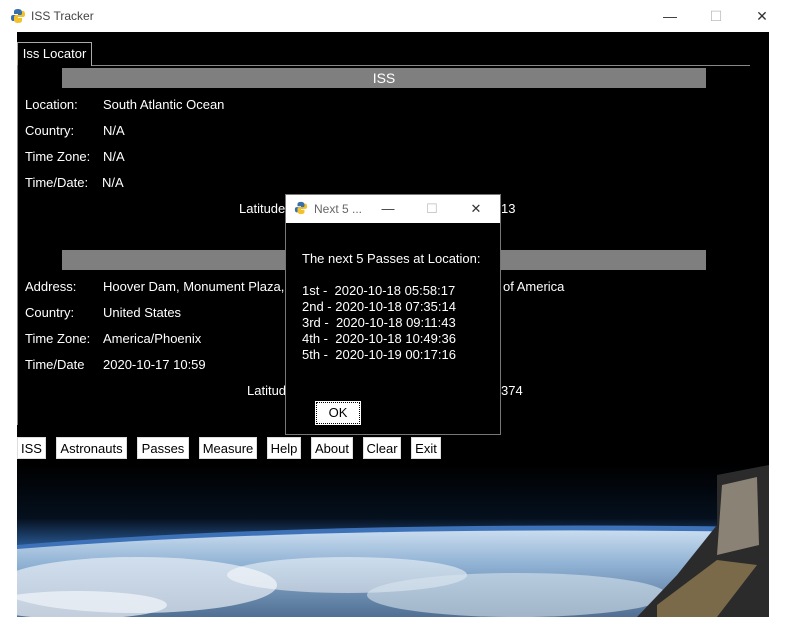 This screenshot has width=786, height=625. What do you see at coordinates (142, 312) in the screenshot?
I see `country-value: United States` at bounding box center [142, 312].